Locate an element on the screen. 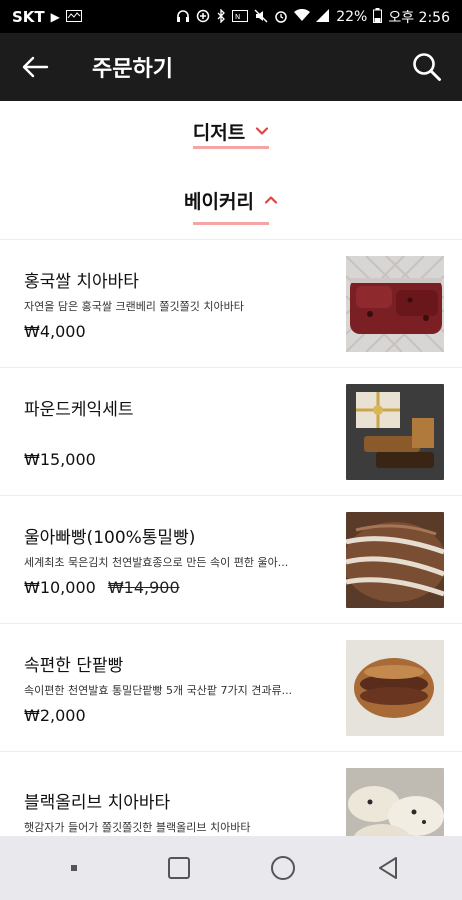 The width and height of the screenshot is (462, 900). product-item: 블랙올리브 치아바타 햇감자가 들어가 쫄깃쫄깃한 블랙올리브 치아바타 is located at coordinates (231, 793).